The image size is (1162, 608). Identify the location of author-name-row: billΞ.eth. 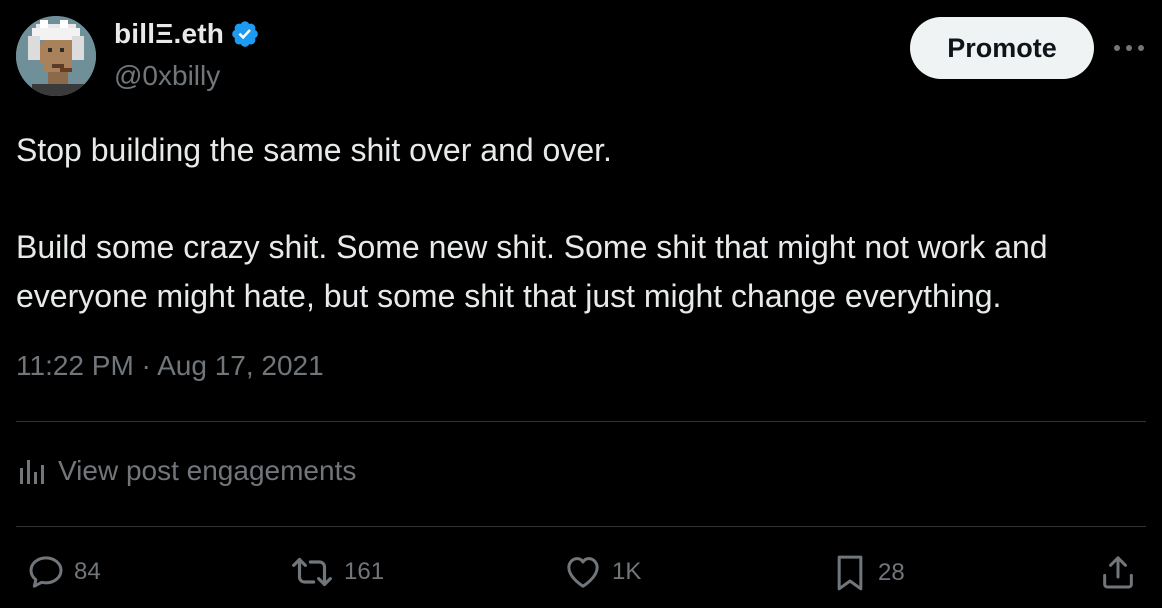
(187, 34).